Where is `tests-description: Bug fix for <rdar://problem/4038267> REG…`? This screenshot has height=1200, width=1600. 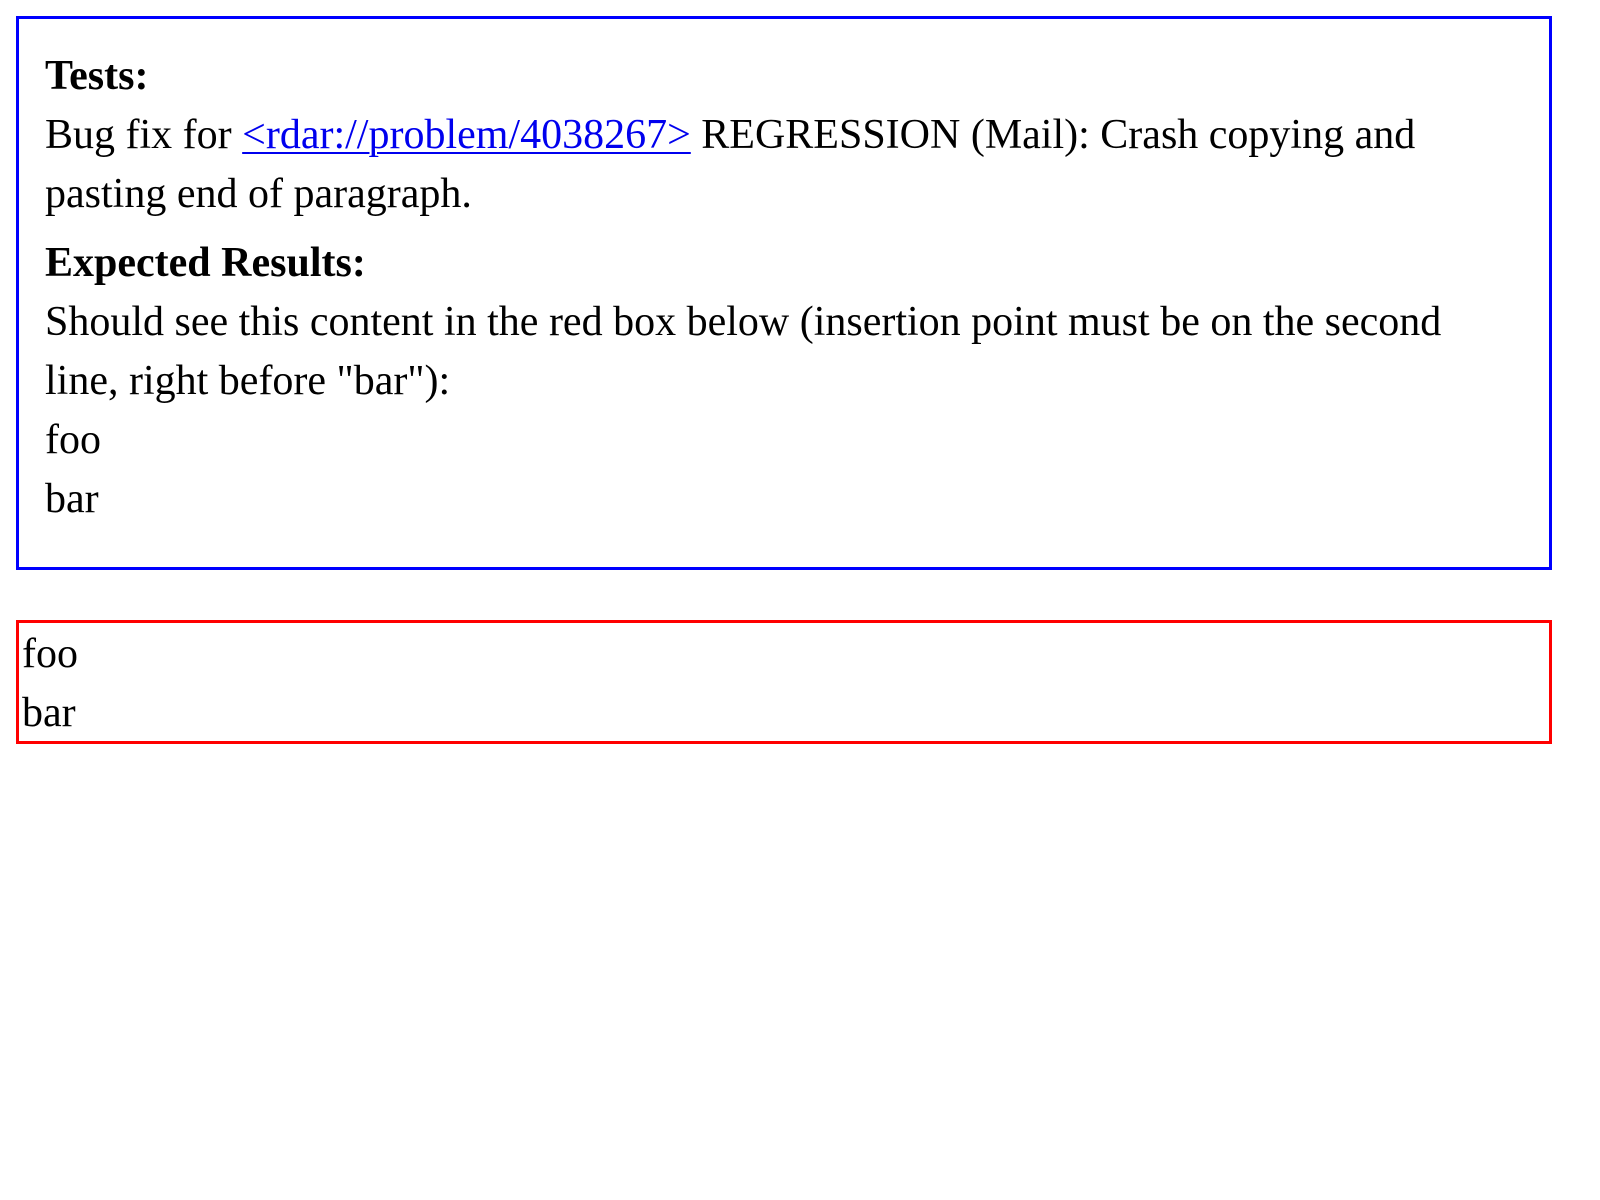
tests-description: Bug fix for <rdar://problem/4038267> REG… is located at coordinates (784, 165).